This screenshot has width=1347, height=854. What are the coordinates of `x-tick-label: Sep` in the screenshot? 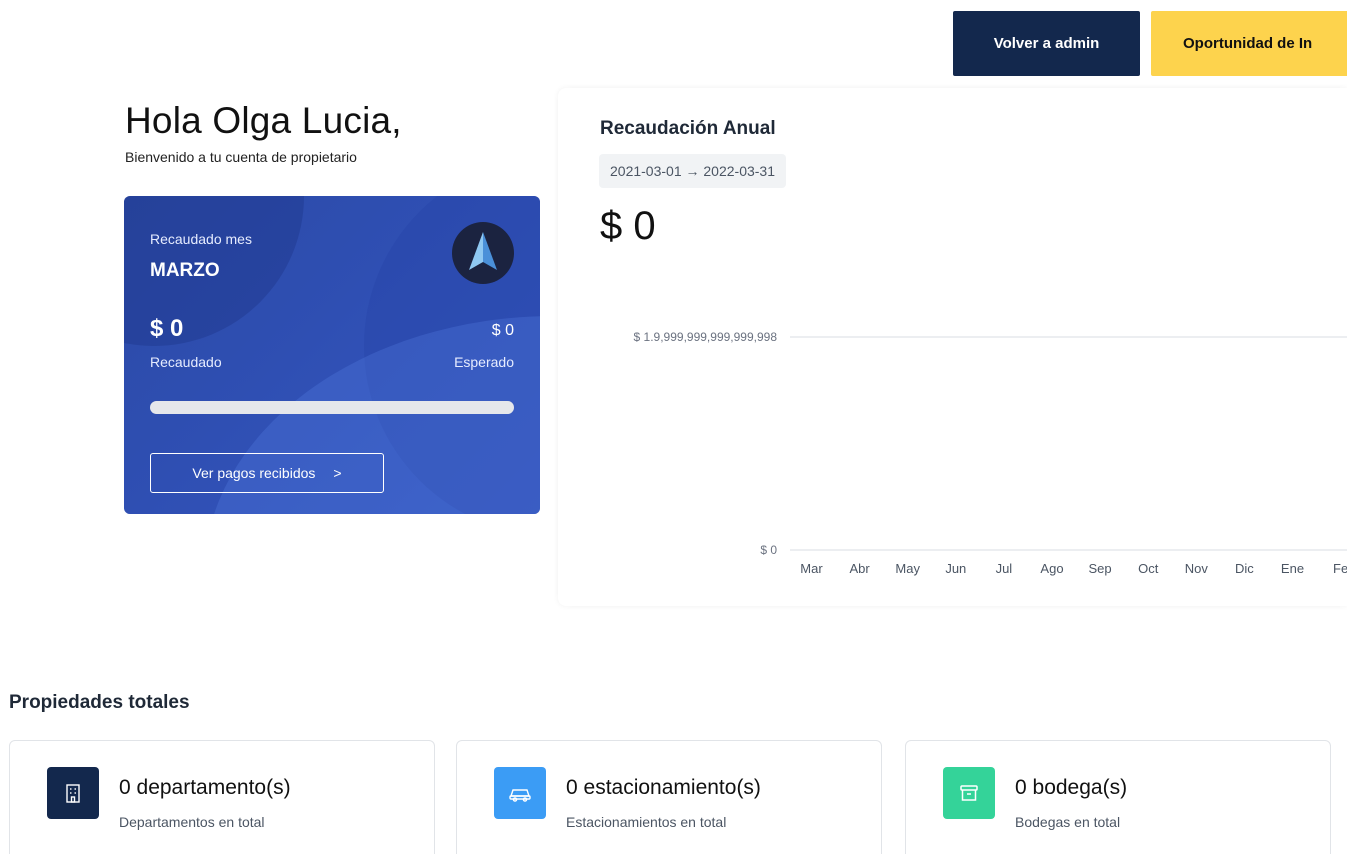 It's located at (1100, 568).